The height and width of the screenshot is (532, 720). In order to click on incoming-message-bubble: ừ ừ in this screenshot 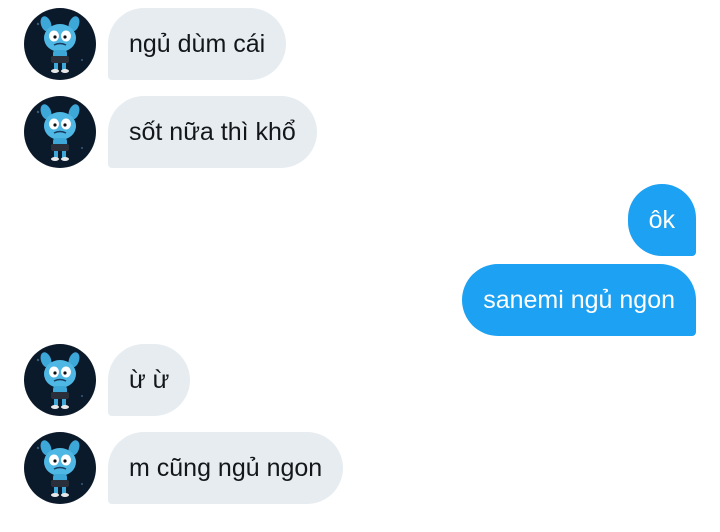, I will do `click(149, 380)`.